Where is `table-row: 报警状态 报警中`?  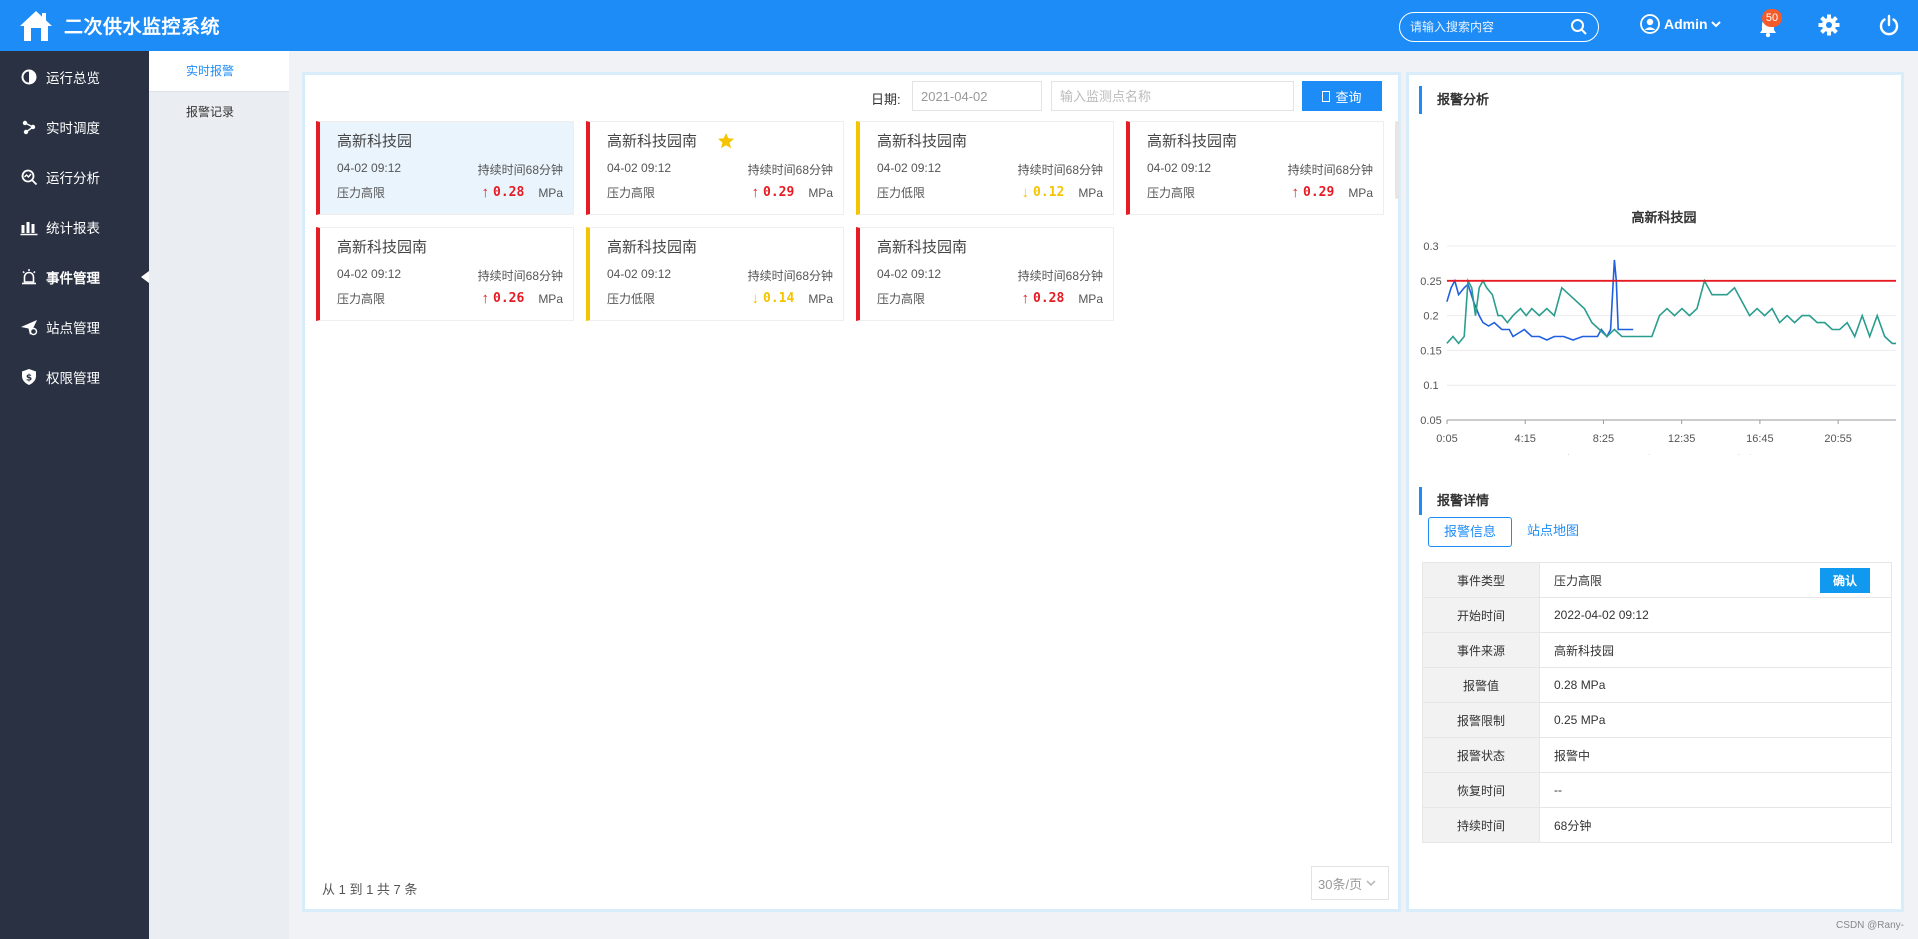
table-row: 报警状态 报警中 is located at coordinates (1657, 755).